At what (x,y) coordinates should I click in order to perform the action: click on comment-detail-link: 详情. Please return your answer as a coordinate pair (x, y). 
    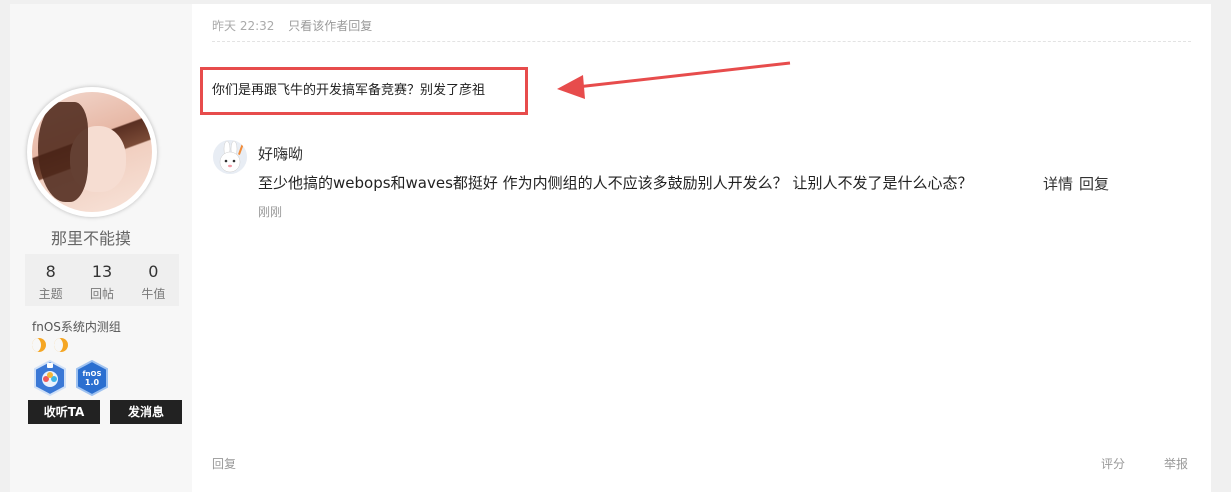
    Looking at the image, I should click on (1058, 184).